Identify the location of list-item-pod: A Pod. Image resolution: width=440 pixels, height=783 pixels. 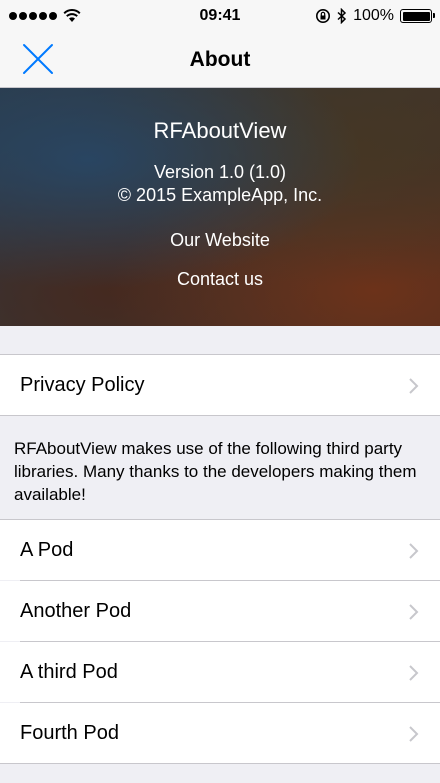
(220, 550).